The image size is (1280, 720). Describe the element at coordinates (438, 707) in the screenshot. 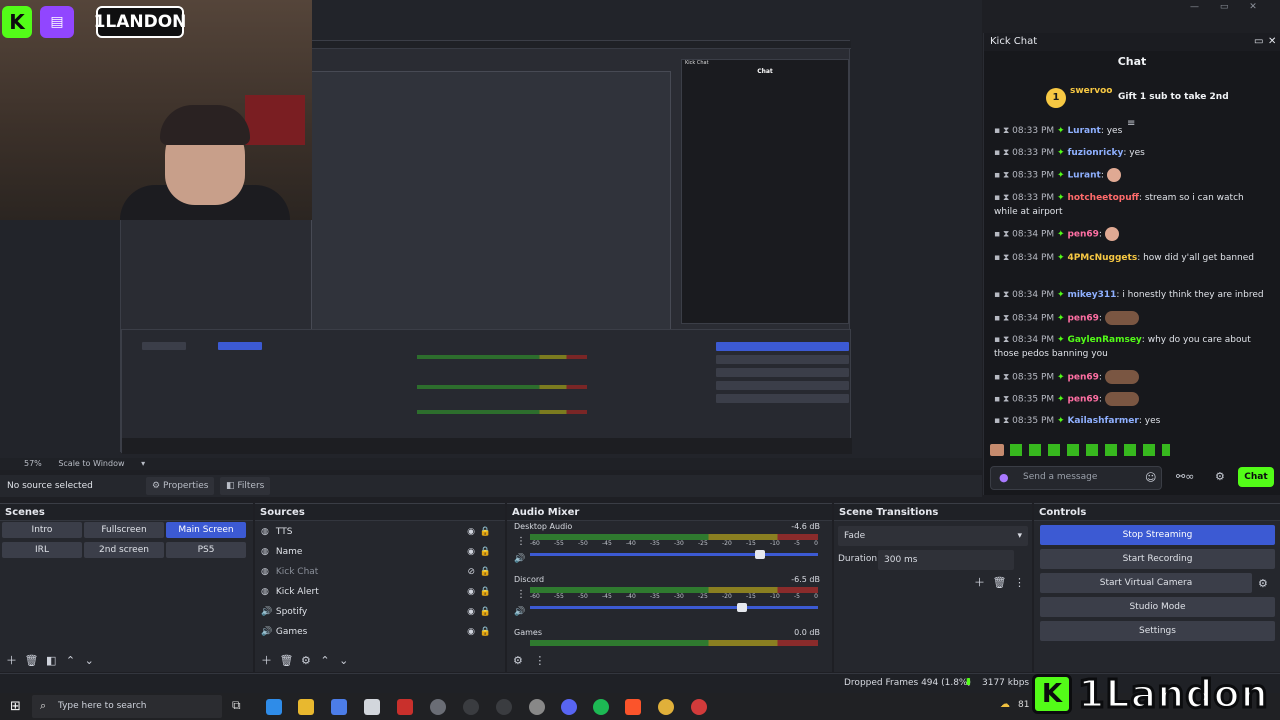

I see `settings-icon` at that location.